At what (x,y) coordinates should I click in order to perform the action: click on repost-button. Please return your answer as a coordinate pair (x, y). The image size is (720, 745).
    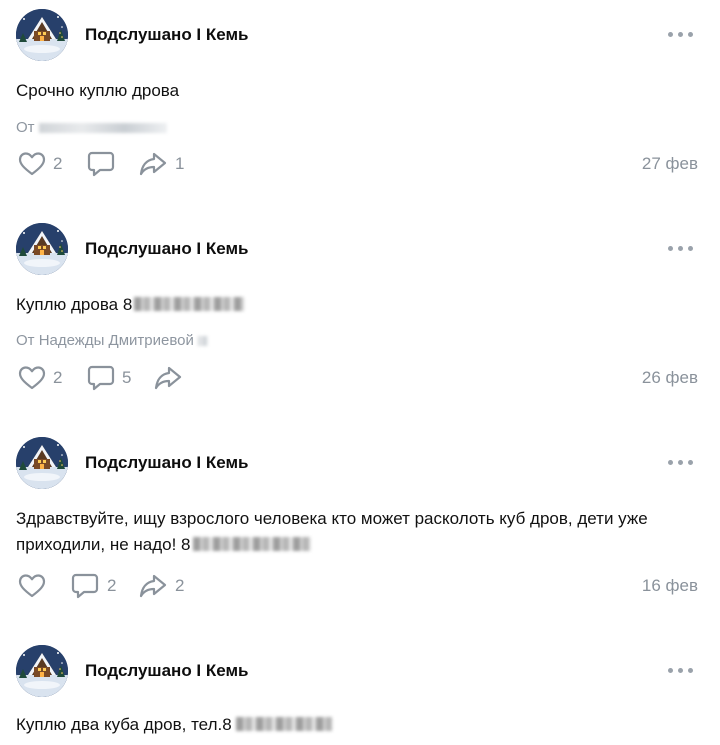
    Looking at the image, I should click on (169, 378).